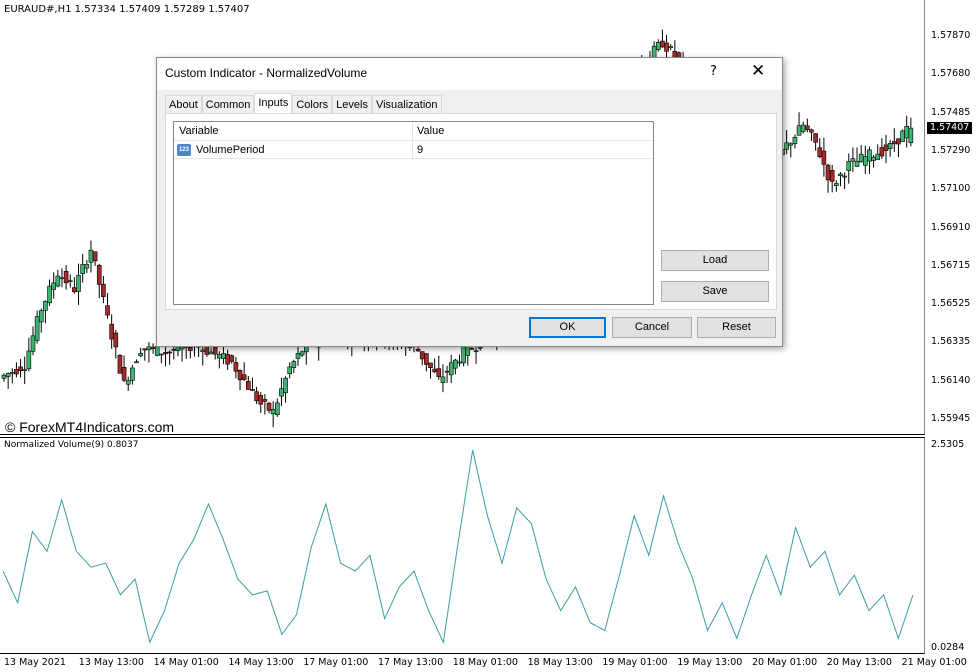 Image resolution: width=977 pixels, height=672 pixels. I want to click on watermark: © ForexMT4Indicators.com, so click(90, 427).